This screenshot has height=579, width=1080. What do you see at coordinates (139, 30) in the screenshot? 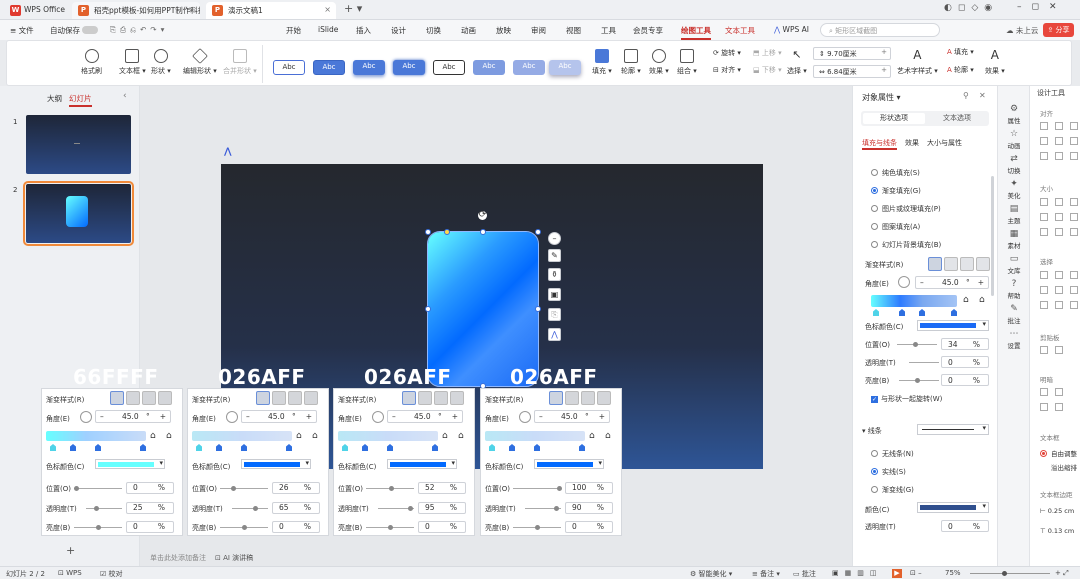
I see `quick-access-icons: ⎘⎙⎌↶↷▾` at bounding box center [139, 30].